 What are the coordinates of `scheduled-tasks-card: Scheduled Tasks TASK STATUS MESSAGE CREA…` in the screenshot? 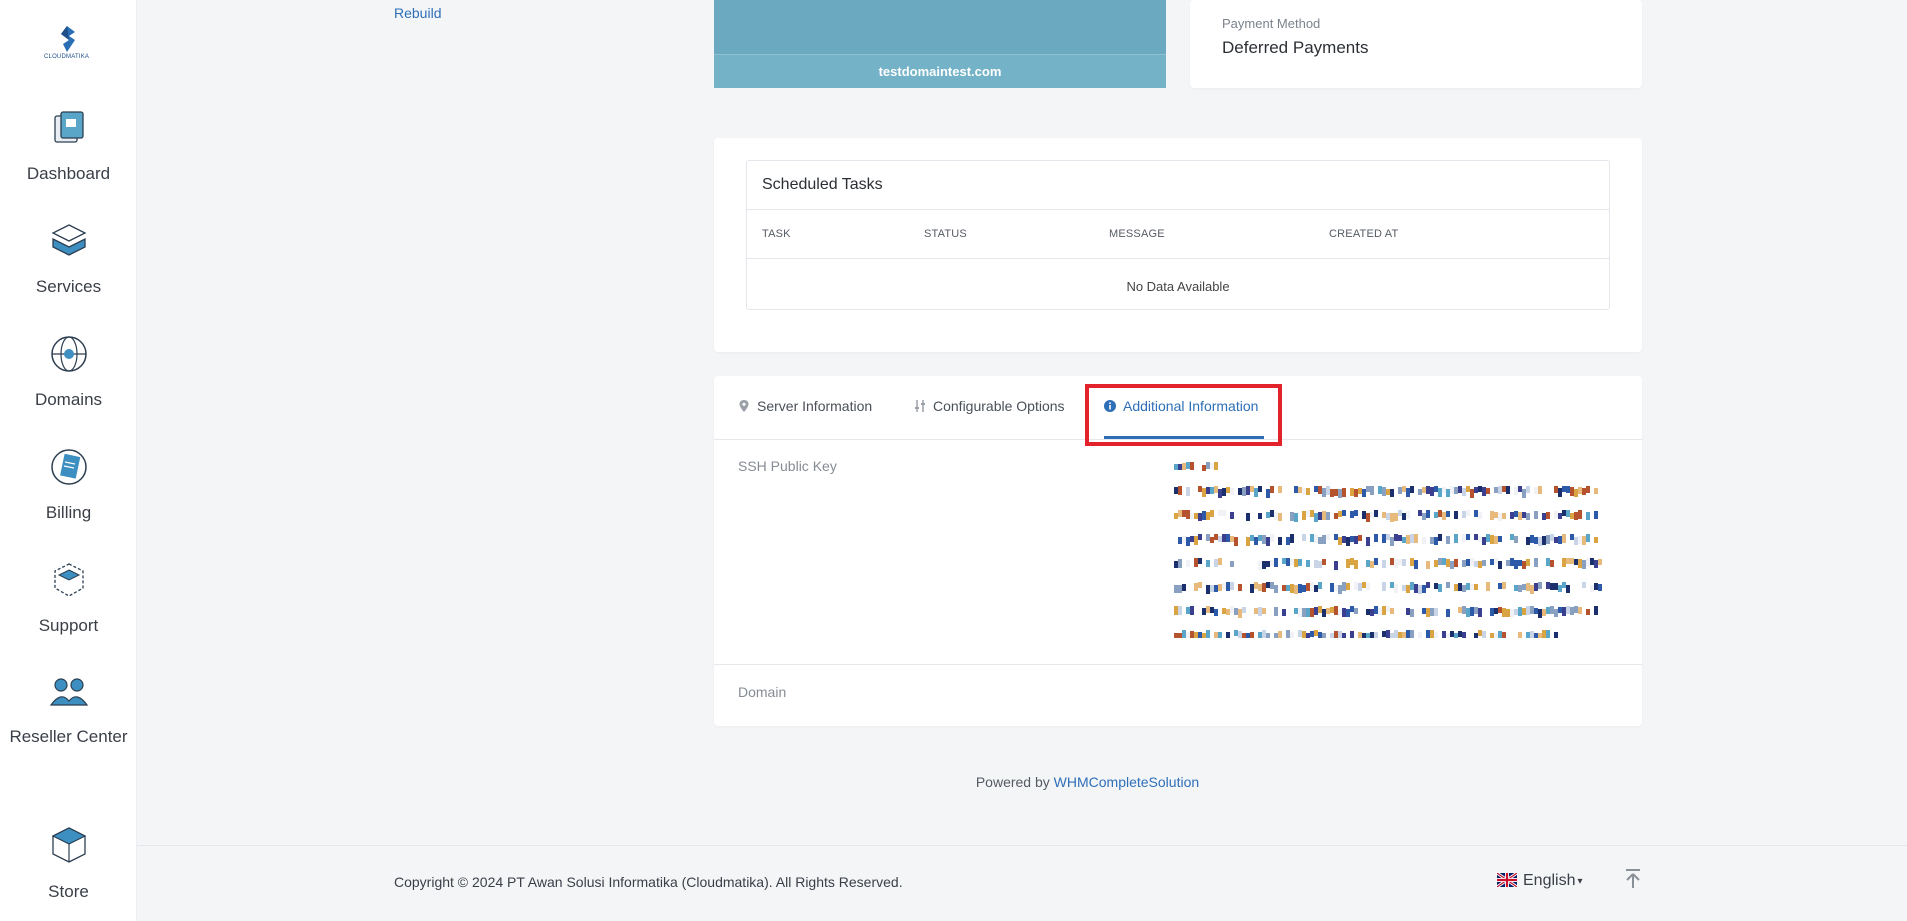 It's located at (1178, 245).